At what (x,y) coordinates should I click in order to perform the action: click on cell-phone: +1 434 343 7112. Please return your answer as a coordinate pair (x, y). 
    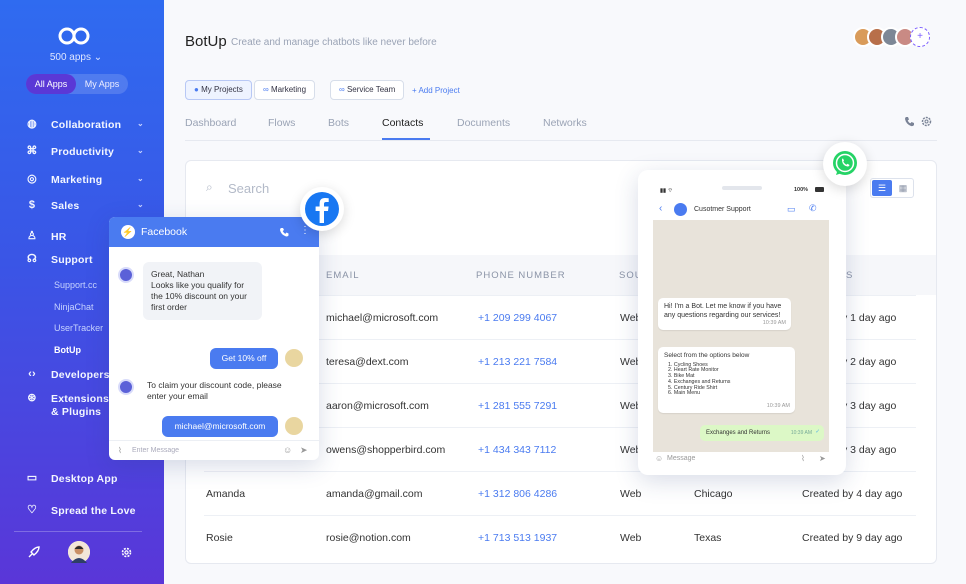
    Looking at the image, I should click on (517, 450).